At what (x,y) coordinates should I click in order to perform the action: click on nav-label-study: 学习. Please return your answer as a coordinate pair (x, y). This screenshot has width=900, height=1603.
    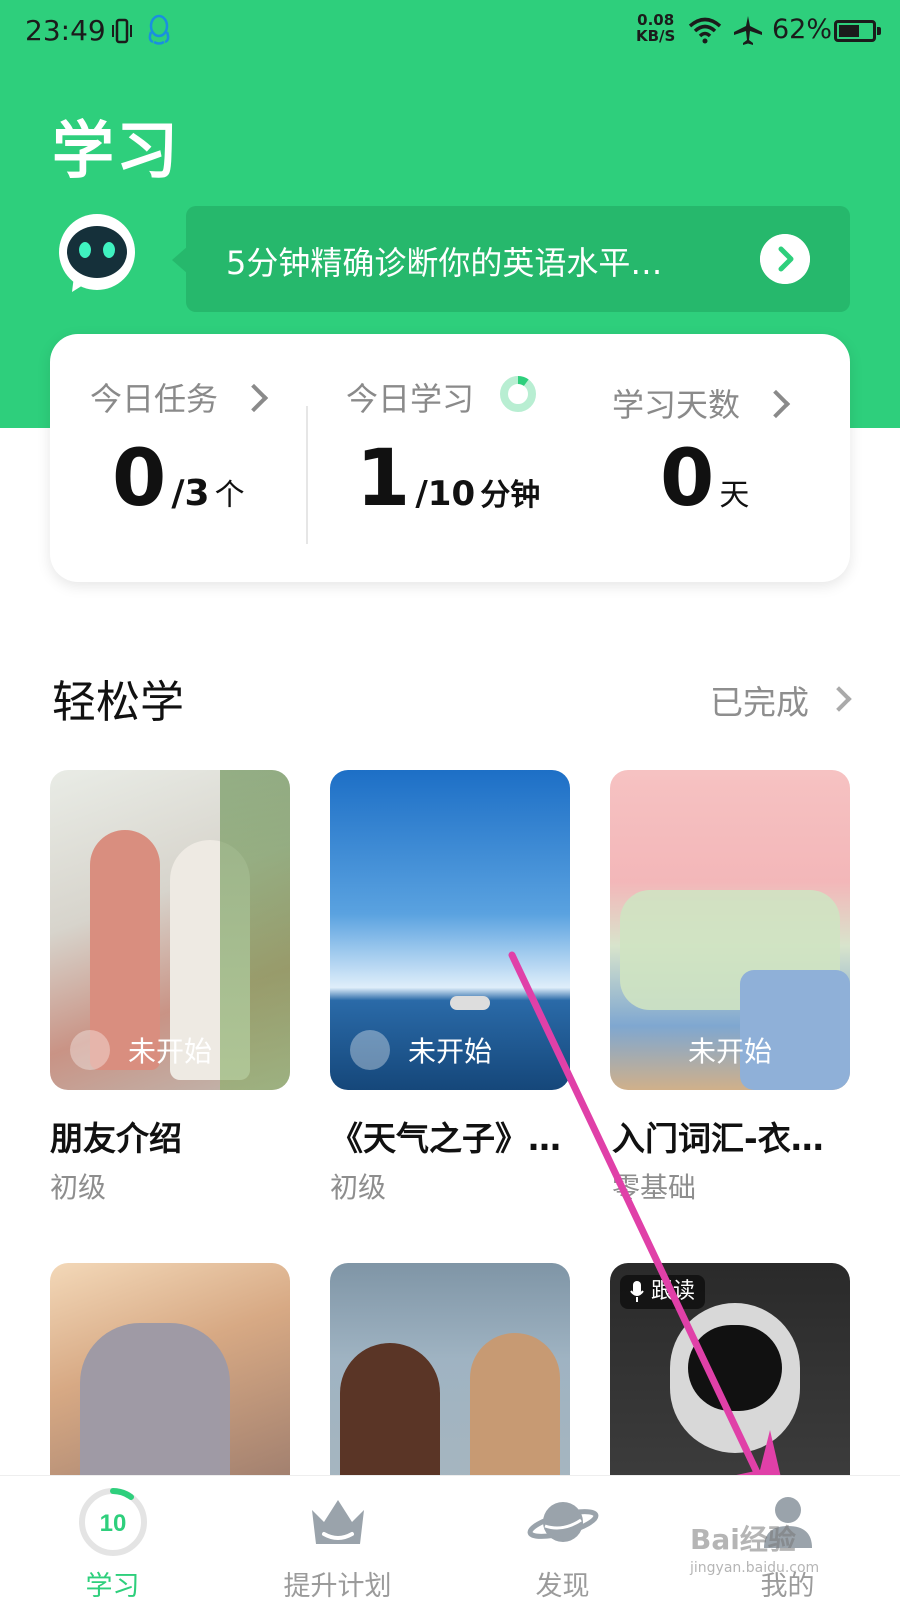
    Looking at the image, I should click on (112, 1586).